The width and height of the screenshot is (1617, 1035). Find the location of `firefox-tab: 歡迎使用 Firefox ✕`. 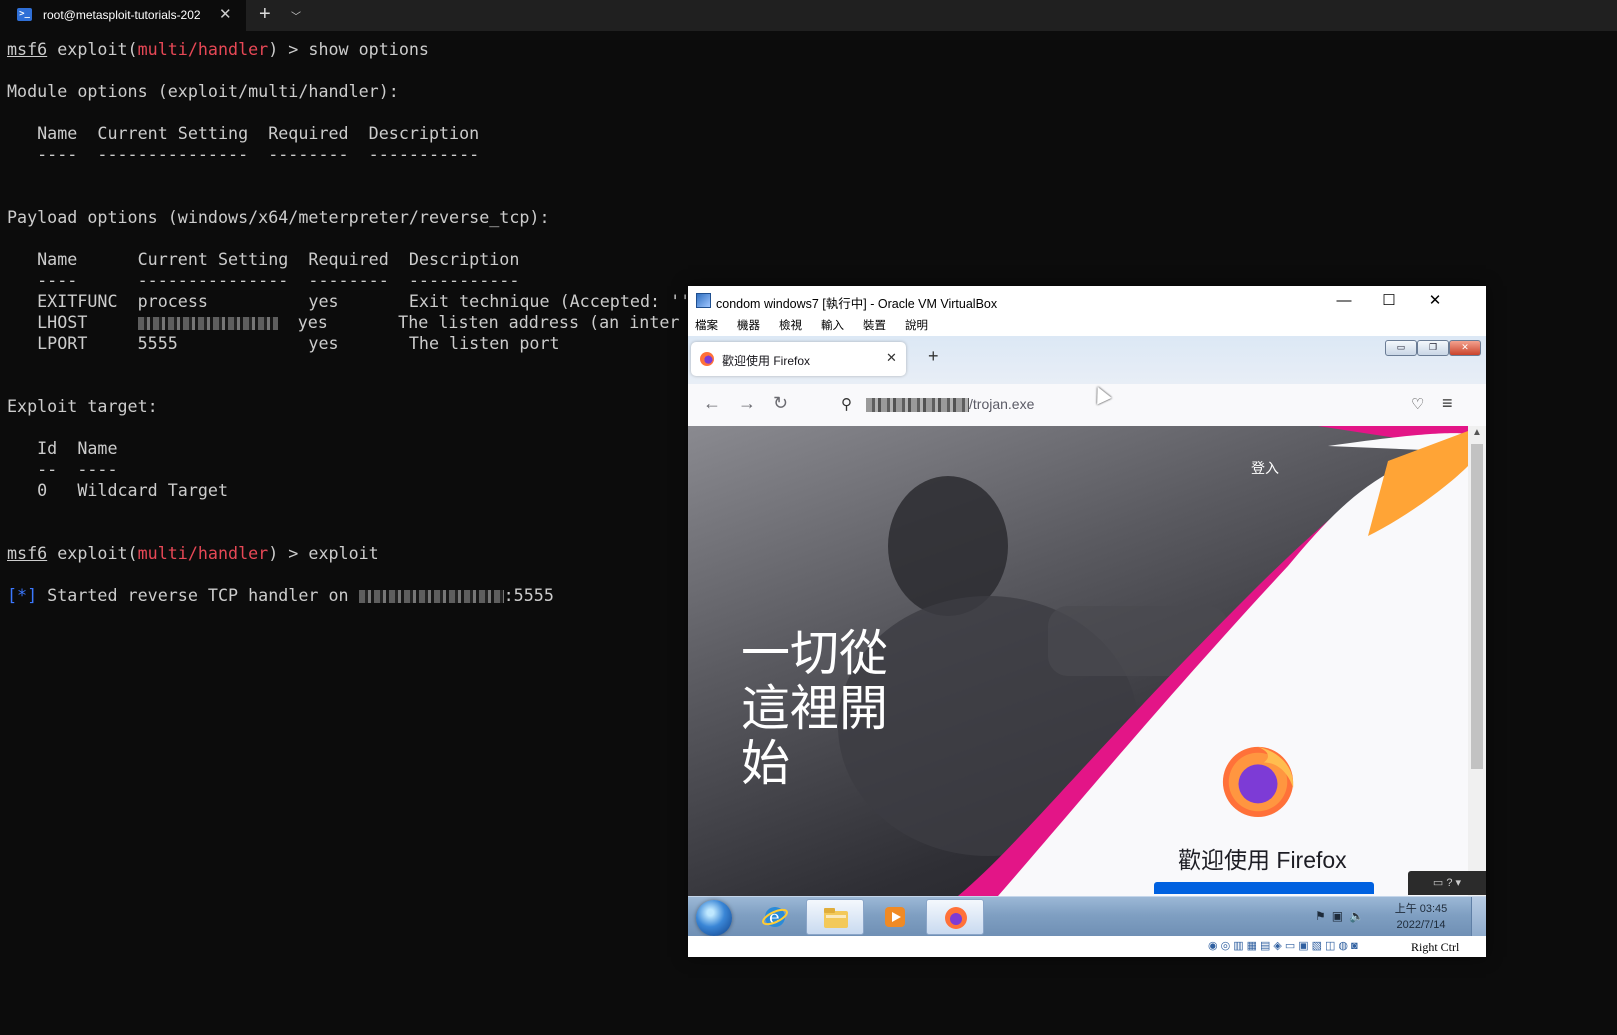

firefox-tab: 歡迎使用 Firefox ✕ is located at coordinates (798, 359).